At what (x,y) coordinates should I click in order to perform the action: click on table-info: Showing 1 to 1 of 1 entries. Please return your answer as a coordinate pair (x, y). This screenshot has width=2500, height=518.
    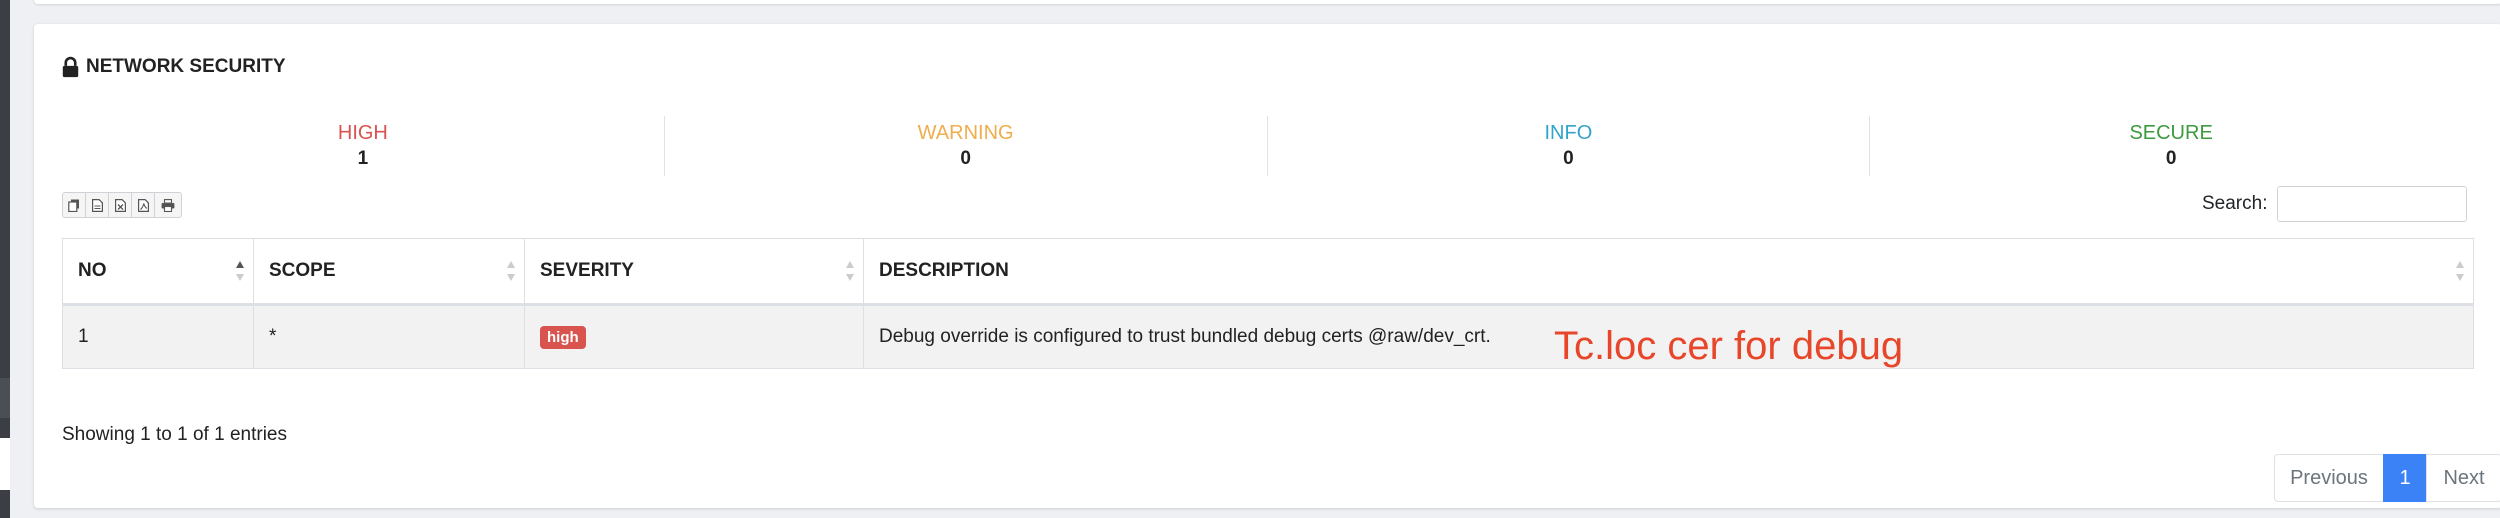
    Looking at the image, I should click on (174, 434).